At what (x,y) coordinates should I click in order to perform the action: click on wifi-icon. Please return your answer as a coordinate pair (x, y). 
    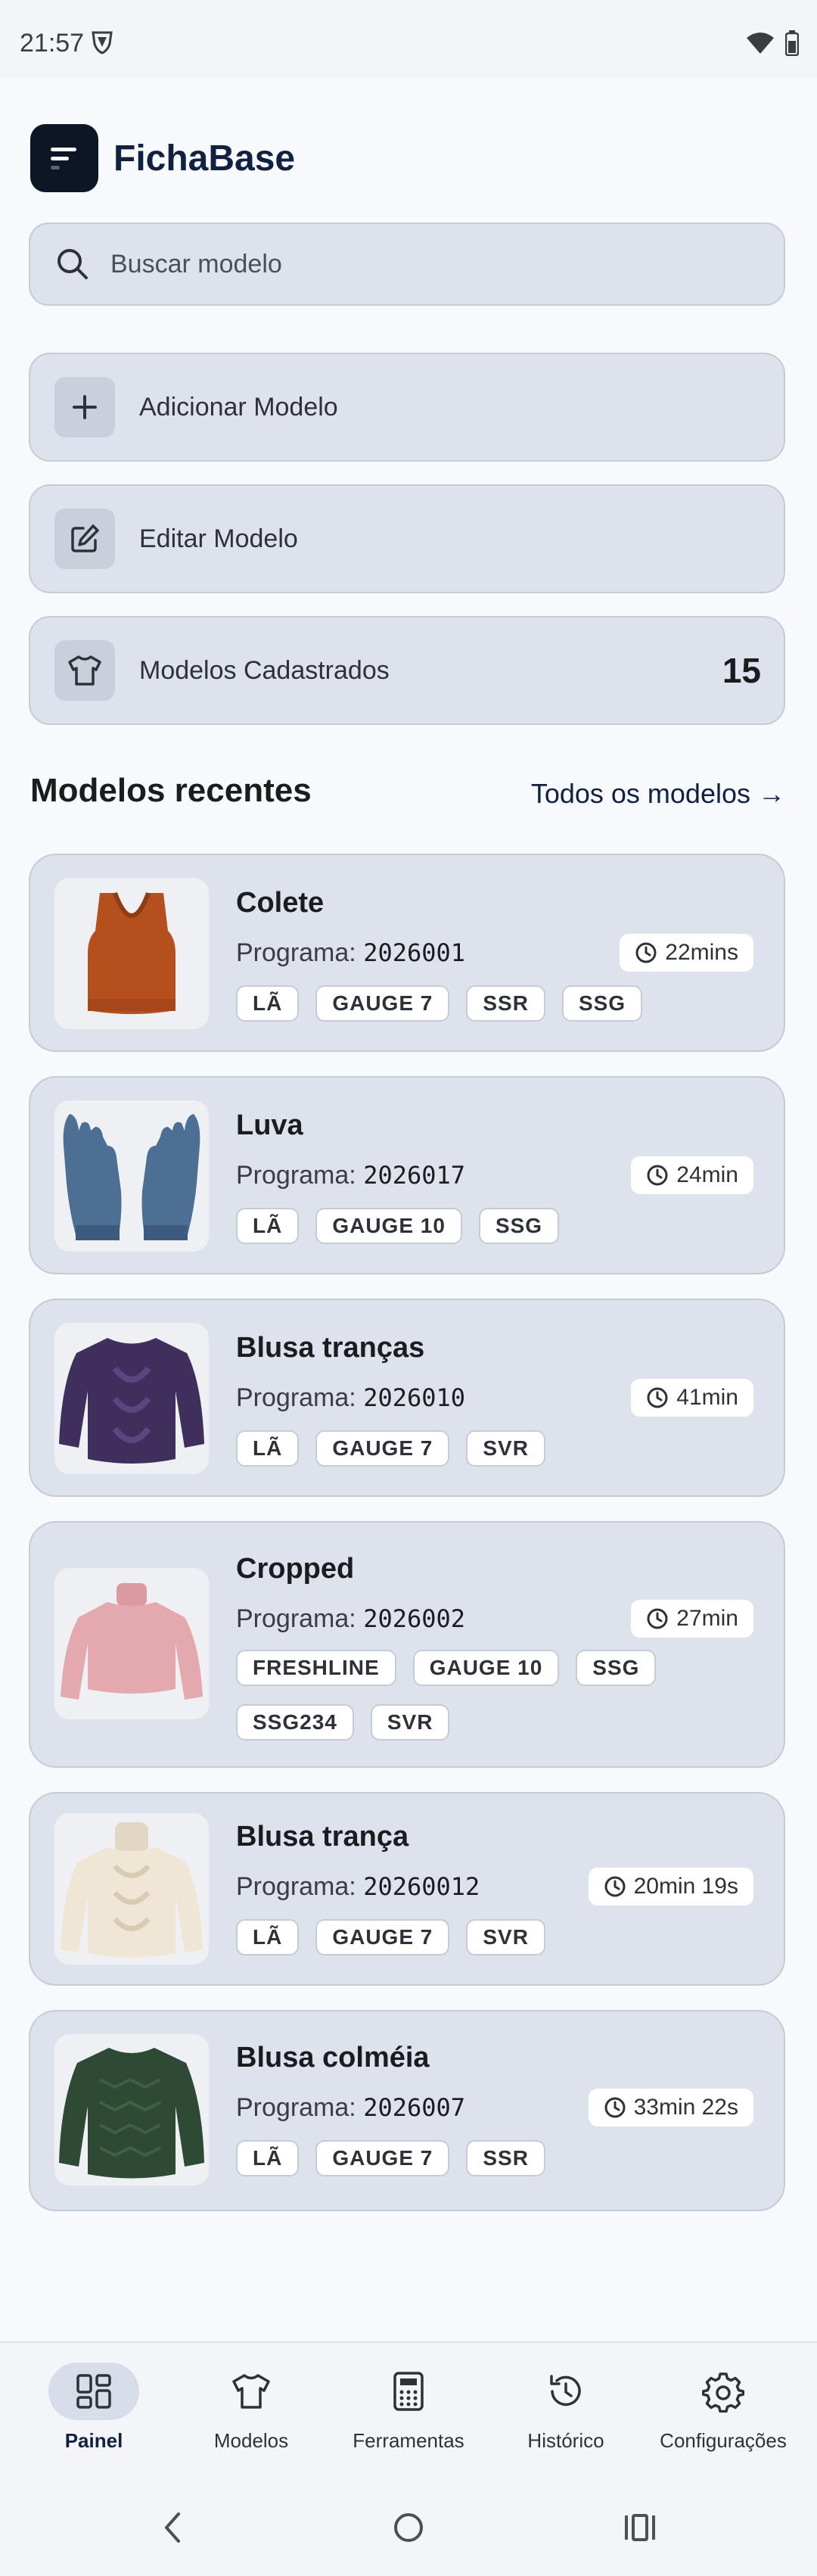
    Looking at the image, I should click on (761, 45).